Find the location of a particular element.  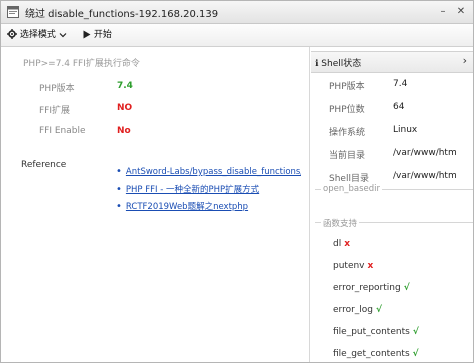

function-item-dl: dl x is located at coordinates (342, 244).